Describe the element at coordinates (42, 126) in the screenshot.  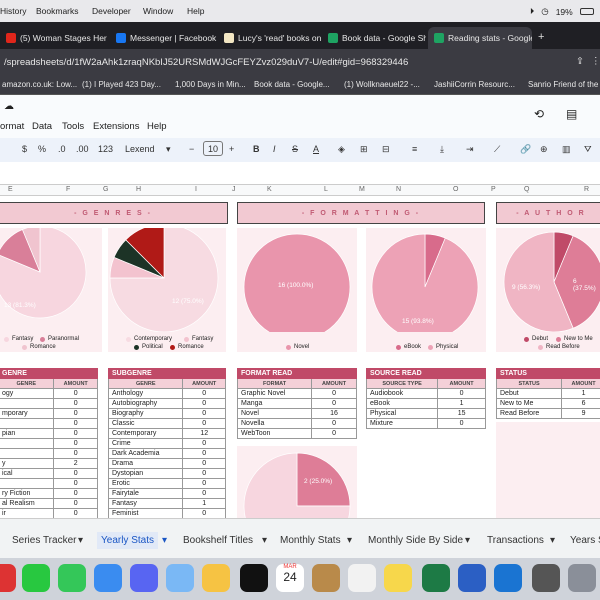
I see `menu-data: Data` at that location.